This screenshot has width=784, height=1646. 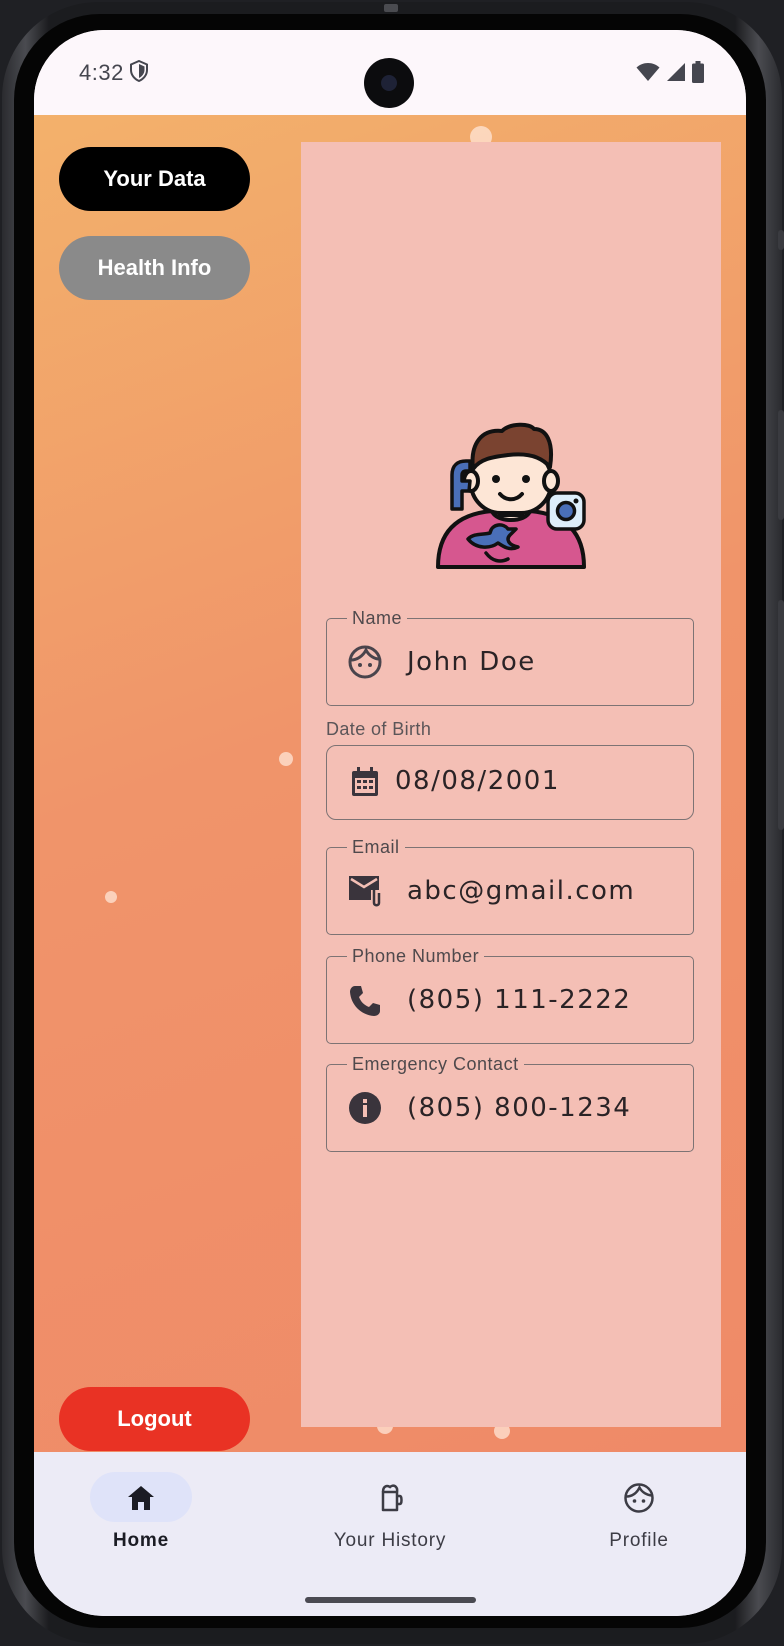 What do you see at coordinates (389, 83) in the screenshot?
I see `front-camera` at bounding box center [389, 83].